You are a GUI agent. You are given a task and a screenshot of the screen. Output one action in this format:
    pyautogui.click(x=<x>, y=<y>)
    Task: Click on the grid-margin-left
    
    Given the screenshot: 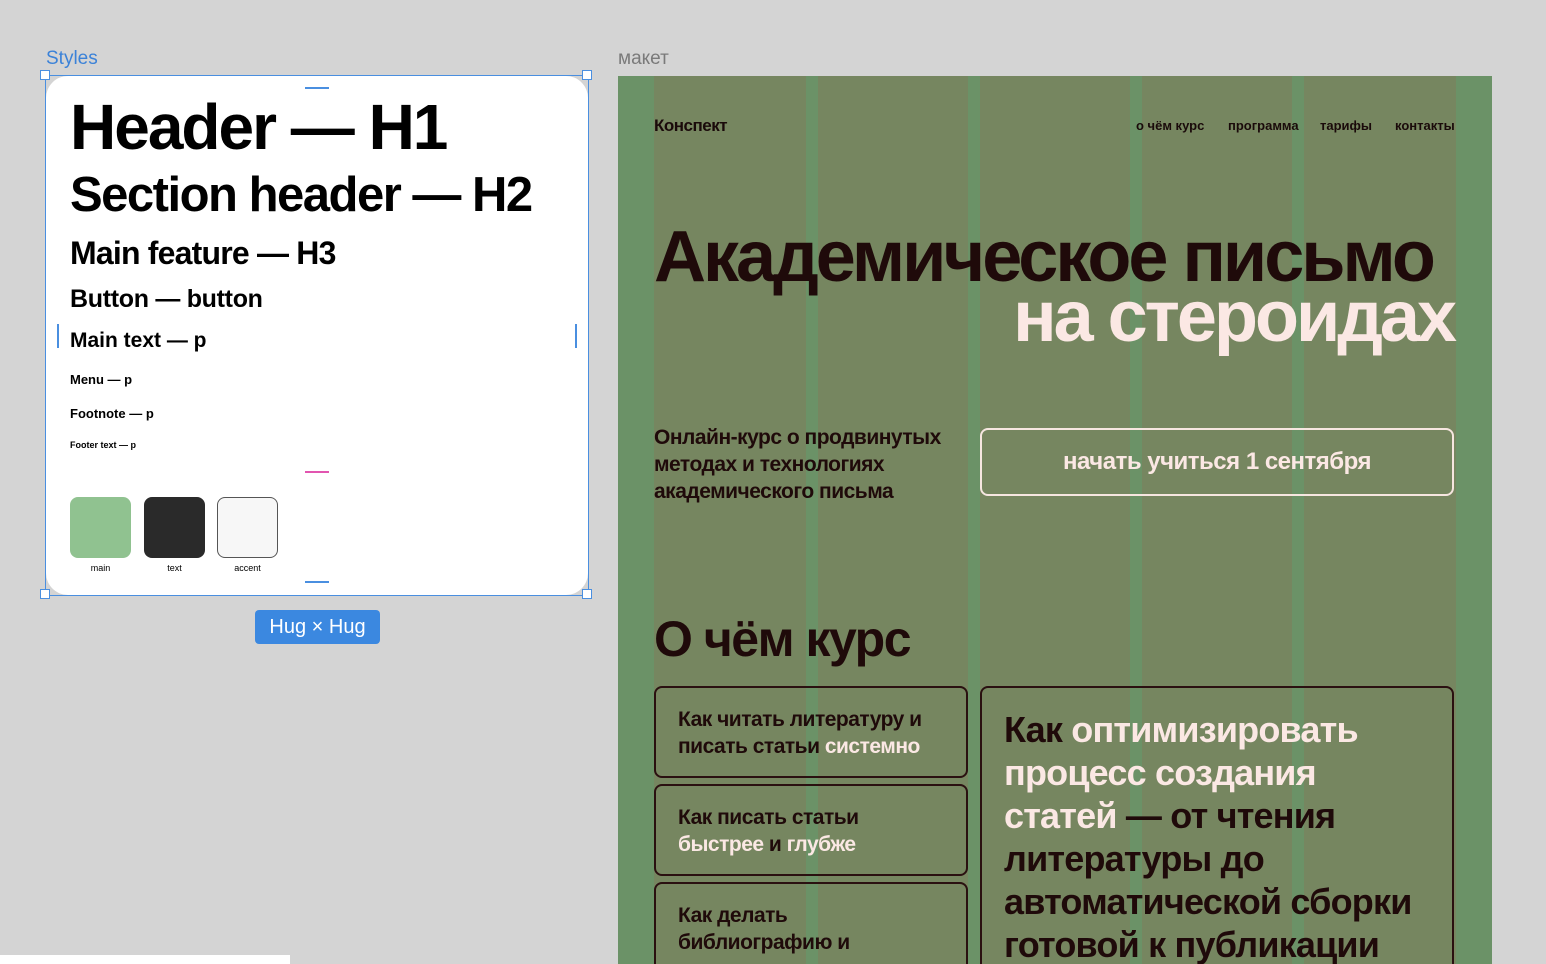 What is the action you would take?
    pyautogui.click(x=636, y=520)
    